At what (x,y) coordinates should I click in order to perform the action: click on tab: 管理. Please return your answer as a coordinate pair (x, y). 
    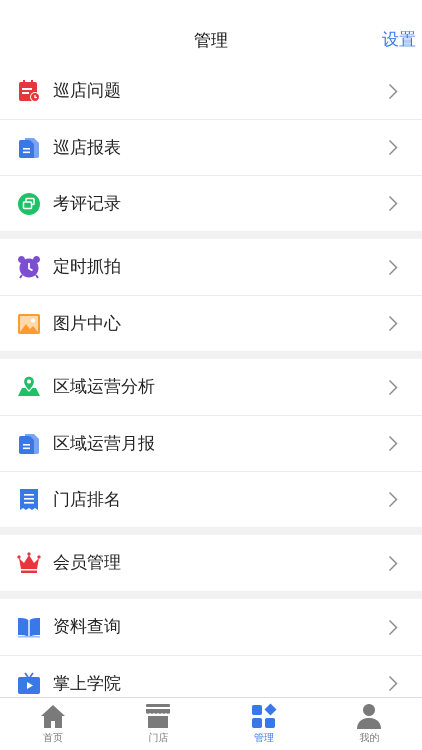
    Looking at the image, I should click on (263, 724).